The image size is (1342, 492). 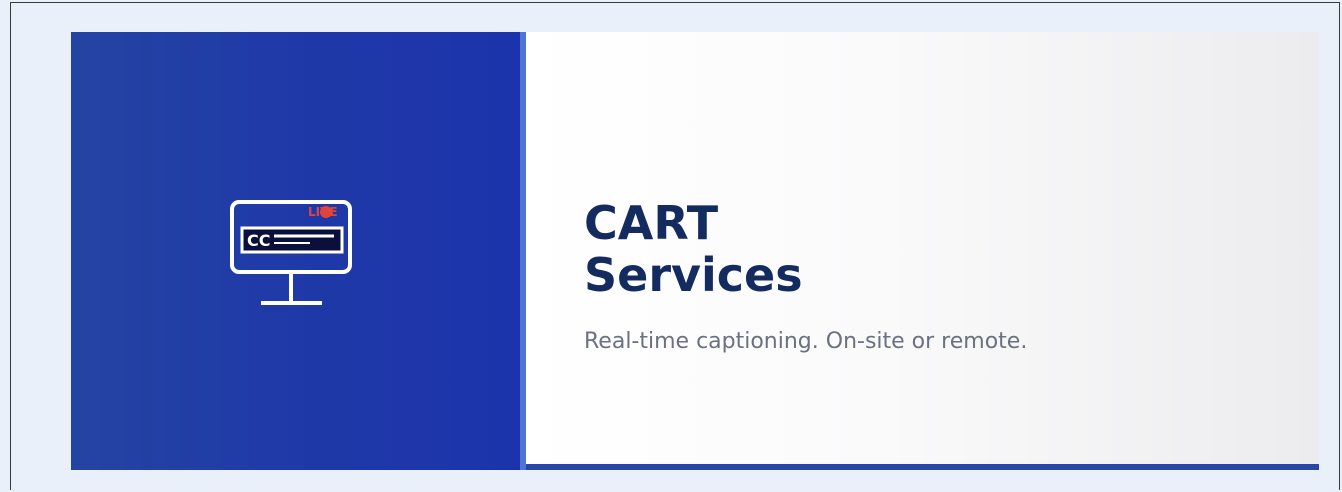 What do you see at coordinates (805, 249) in the screenshot?
I see `service-title: CART Services` at bounding box center [805, 249].